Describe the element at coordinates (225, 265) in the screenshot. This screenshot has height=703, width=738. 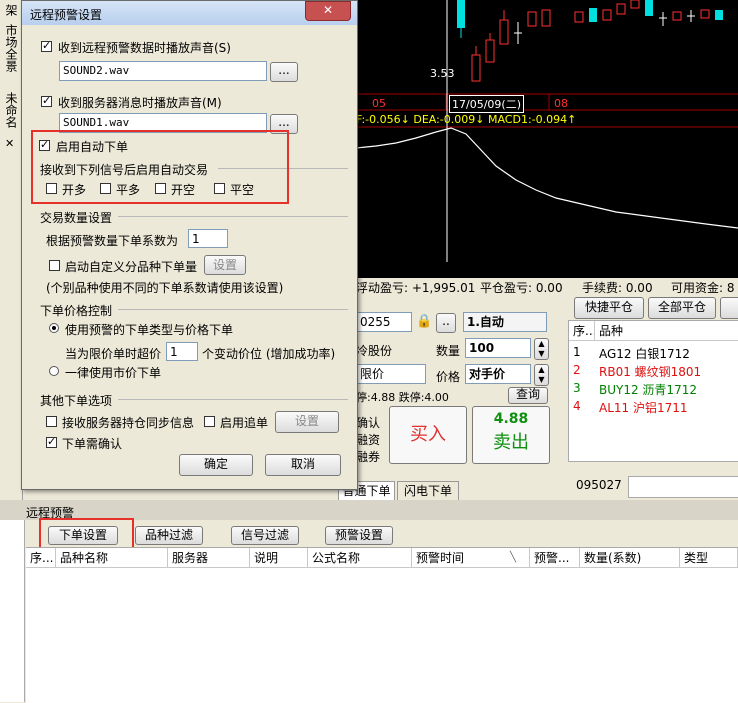
I see `custom-setting-button: 设置` at that location.